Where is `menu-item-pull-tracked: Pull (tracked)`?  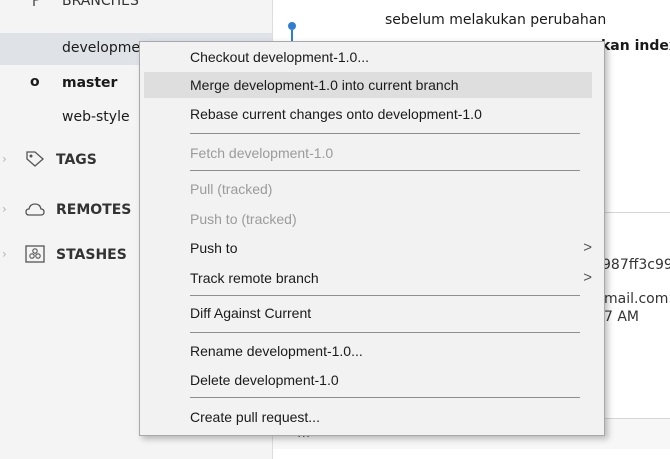
menu-item-pull-tracked: Pull (tracked) is located at coordinates (368, 189).